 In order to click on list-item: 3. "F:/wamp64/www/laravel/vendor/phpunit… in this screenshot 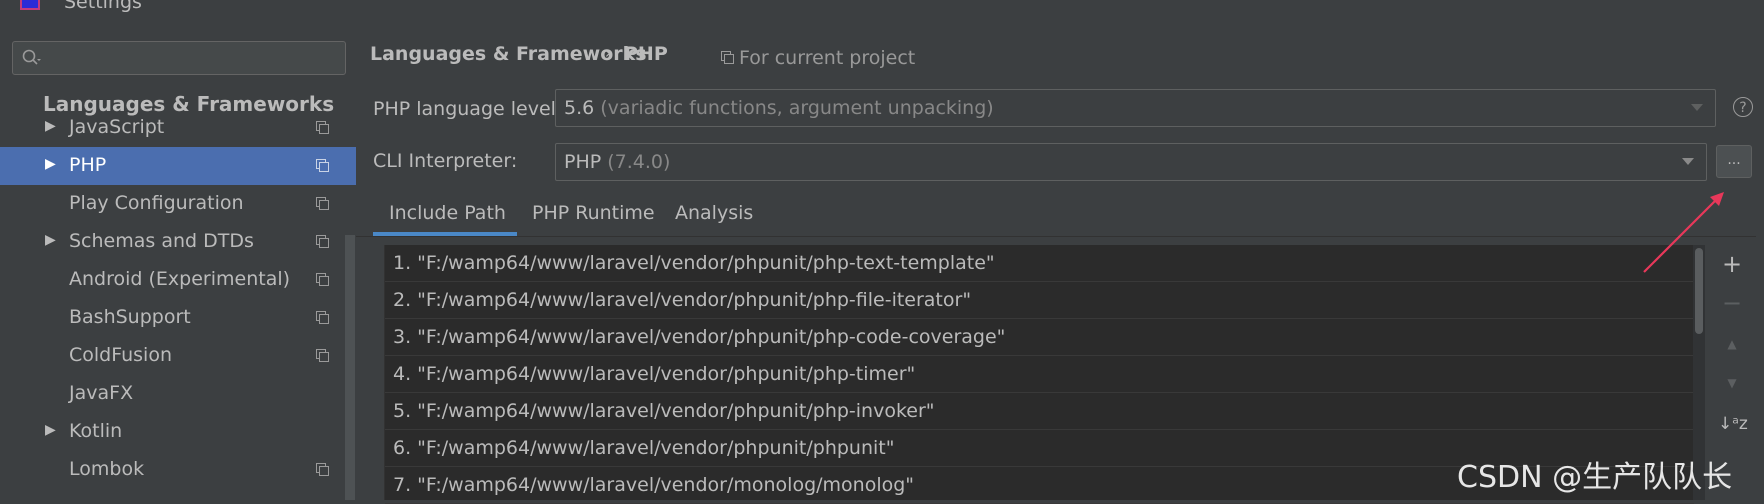, I will do `click(1039, 337)`.